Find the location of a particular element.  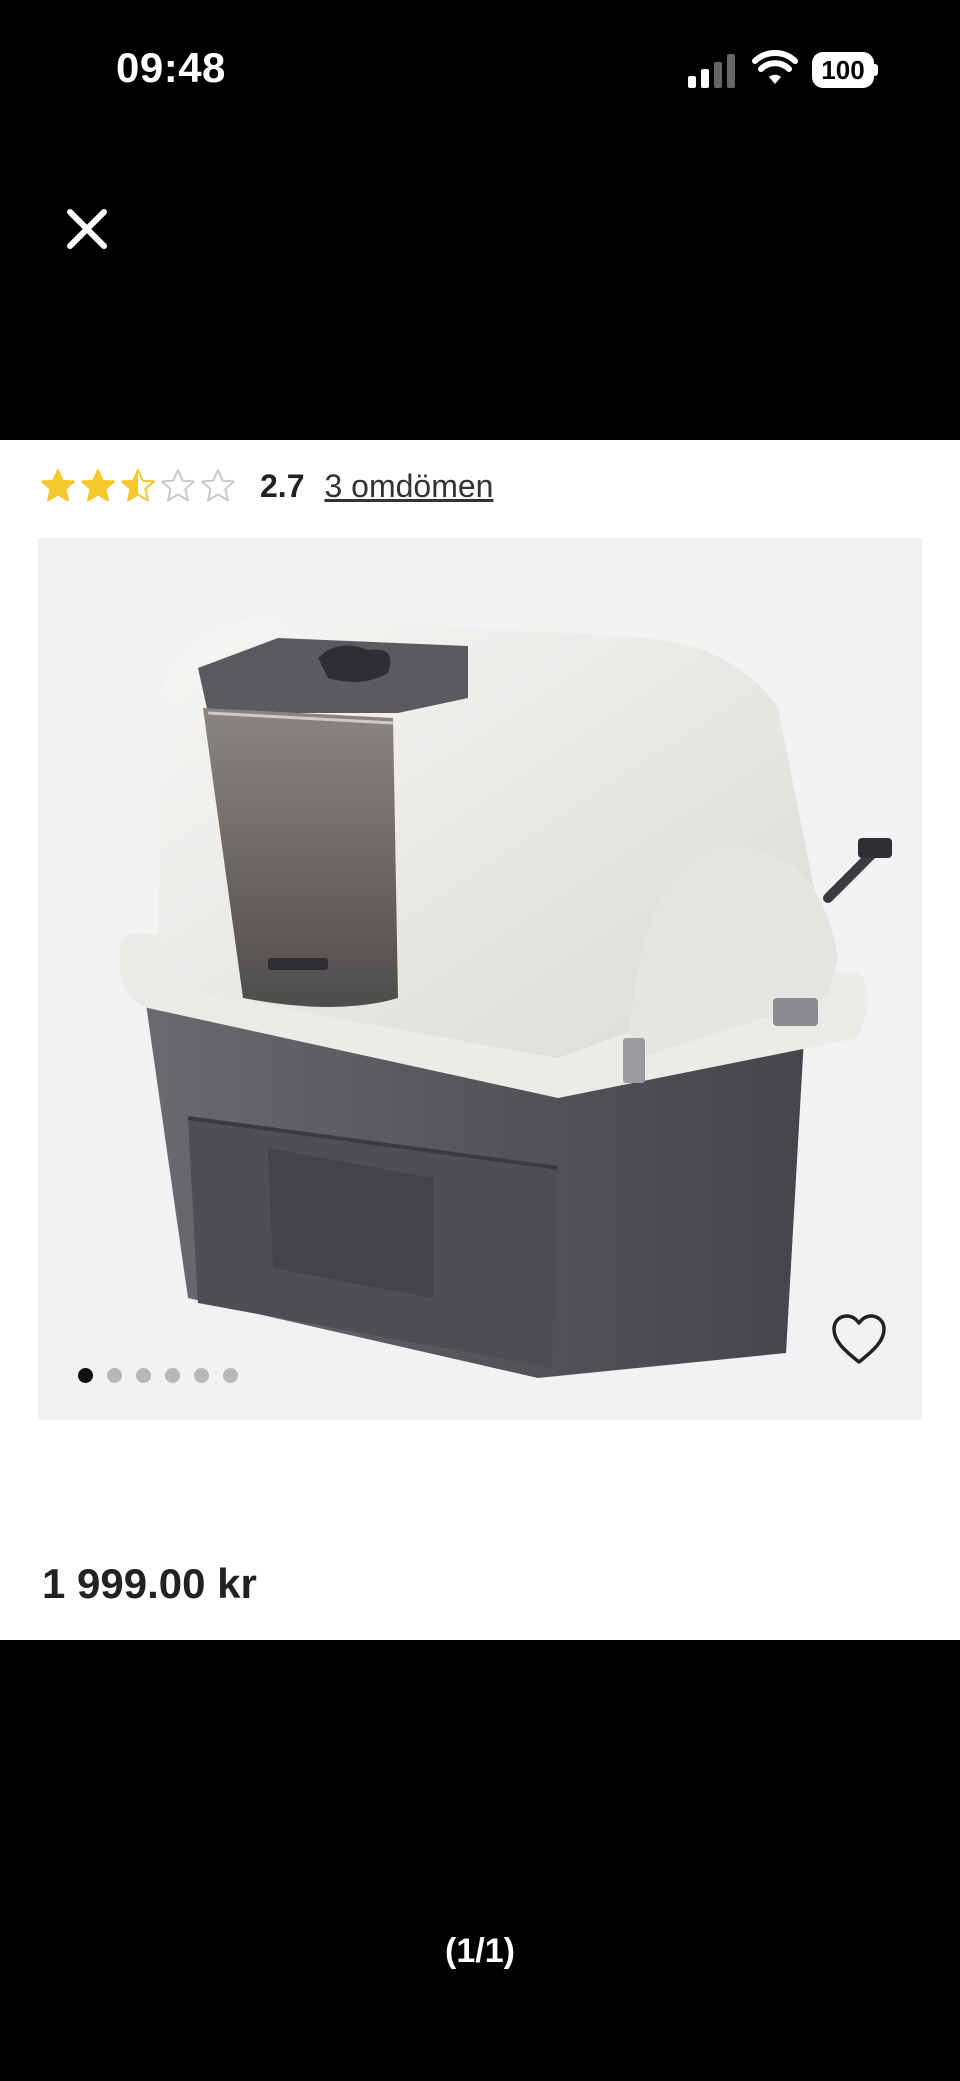

close-icon is located at coordinates (87, 229).